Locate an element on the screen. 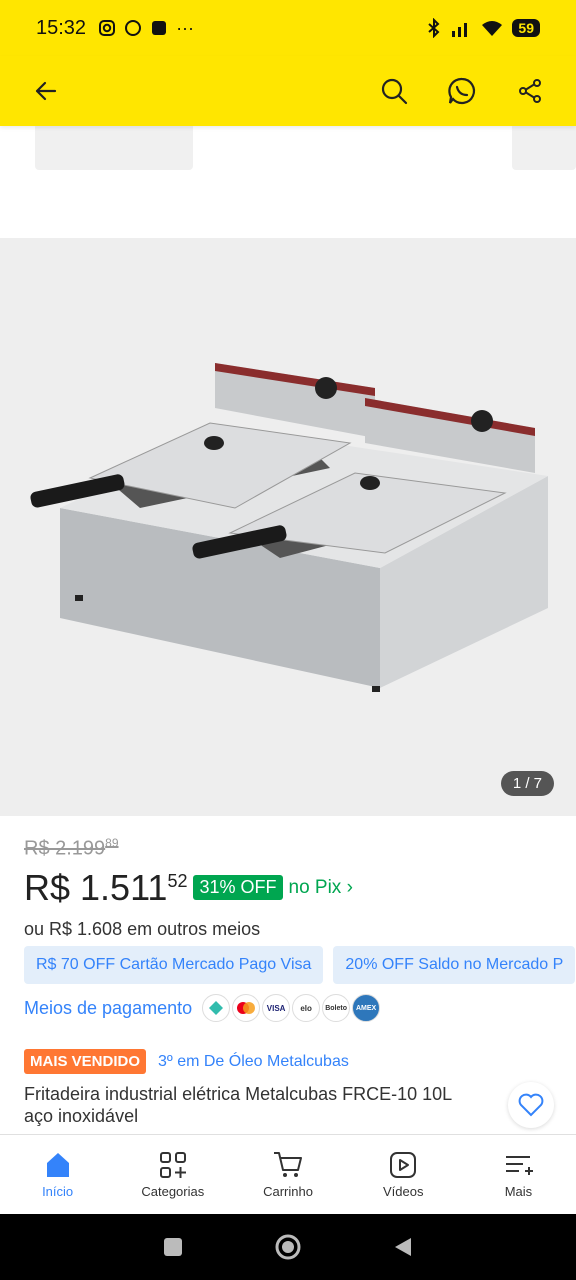 Image resolution: width=576 pixels, height=1280 pixels. tab-label: Início is located at coordinates (58, 1191).